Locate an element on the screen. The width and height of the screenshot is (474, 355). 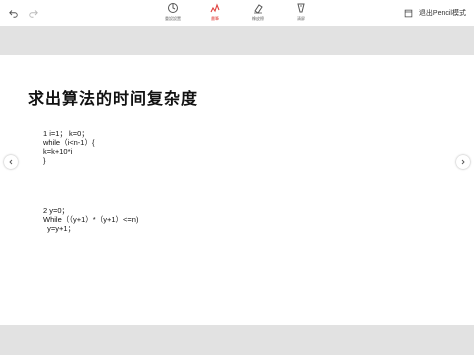
tool-clear: 清屏 is located at coordinates (301, 14).